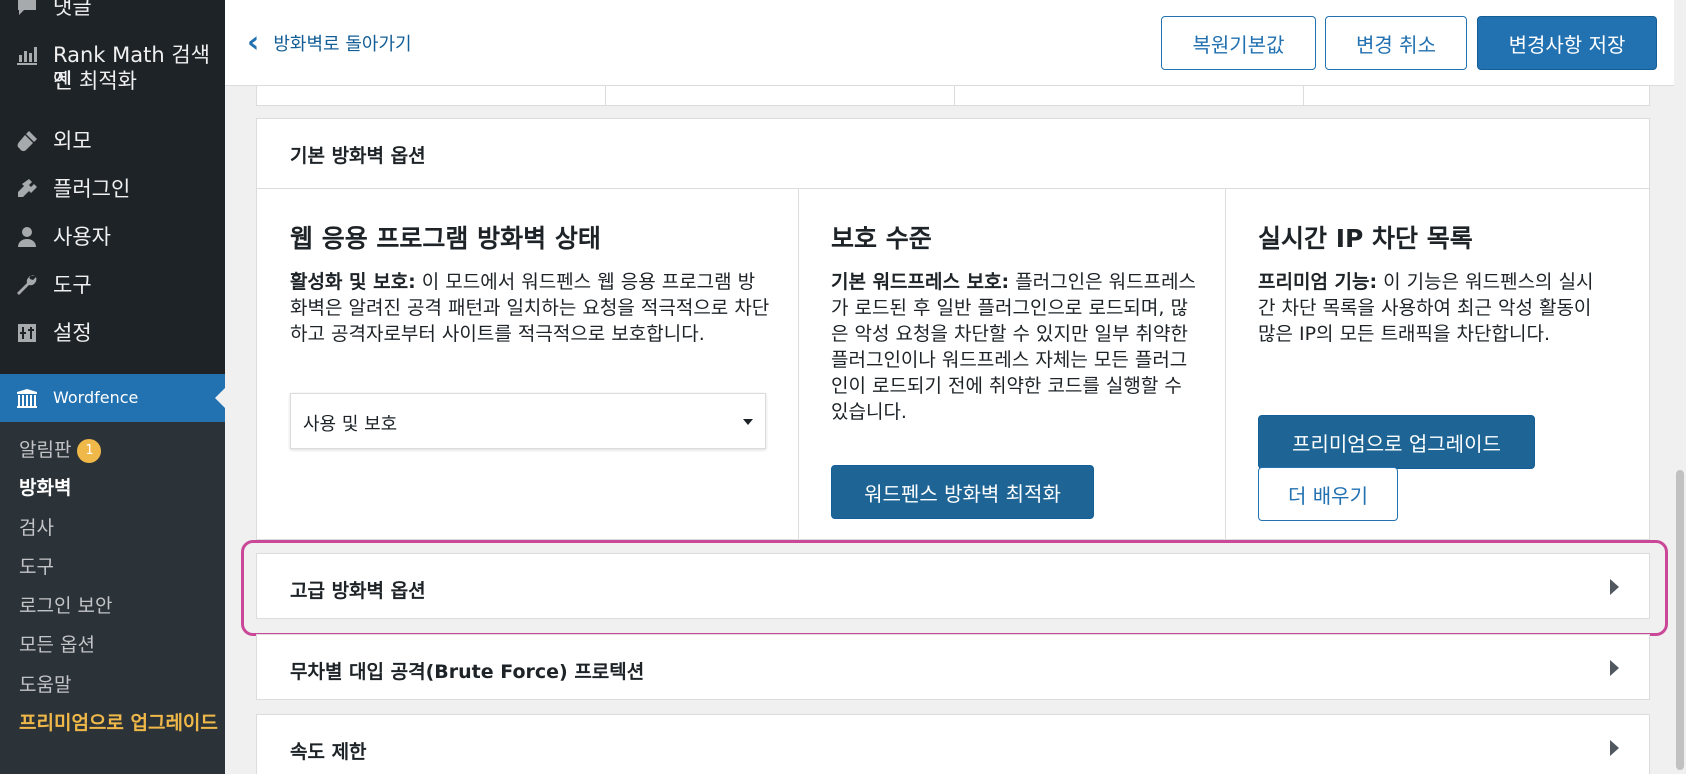 The height and width of the screenshot is (774, 1686). I want to click on rate-limiting-section: 속도 제한, so click(953, 744).